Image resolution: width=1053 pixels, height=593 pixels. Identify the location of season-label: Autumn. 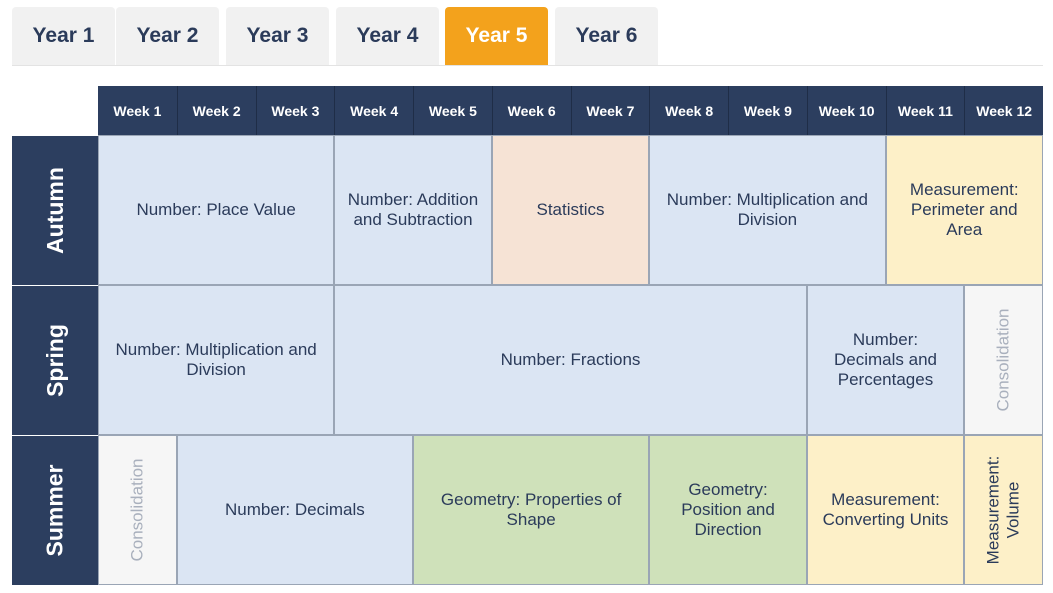
(54, 210).